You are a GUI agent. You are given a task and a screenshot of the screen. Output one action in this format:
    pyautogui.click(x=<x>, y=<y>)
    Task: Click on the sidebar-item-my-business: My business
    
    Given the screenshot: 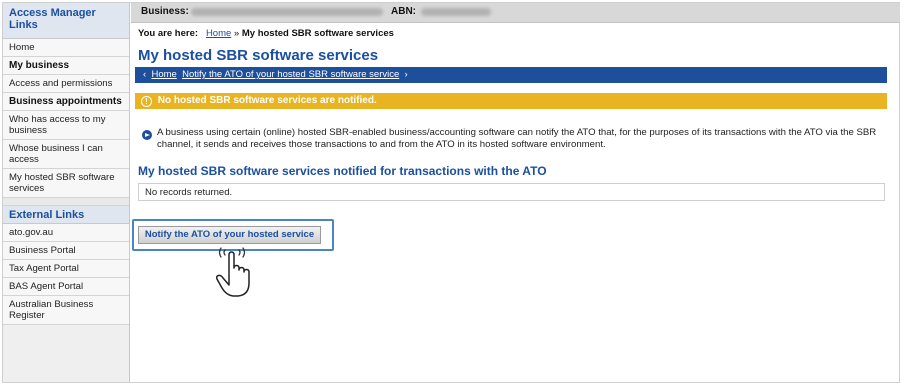 What is the action you would take?
    pyautogui.click(x=66, y=66)
    